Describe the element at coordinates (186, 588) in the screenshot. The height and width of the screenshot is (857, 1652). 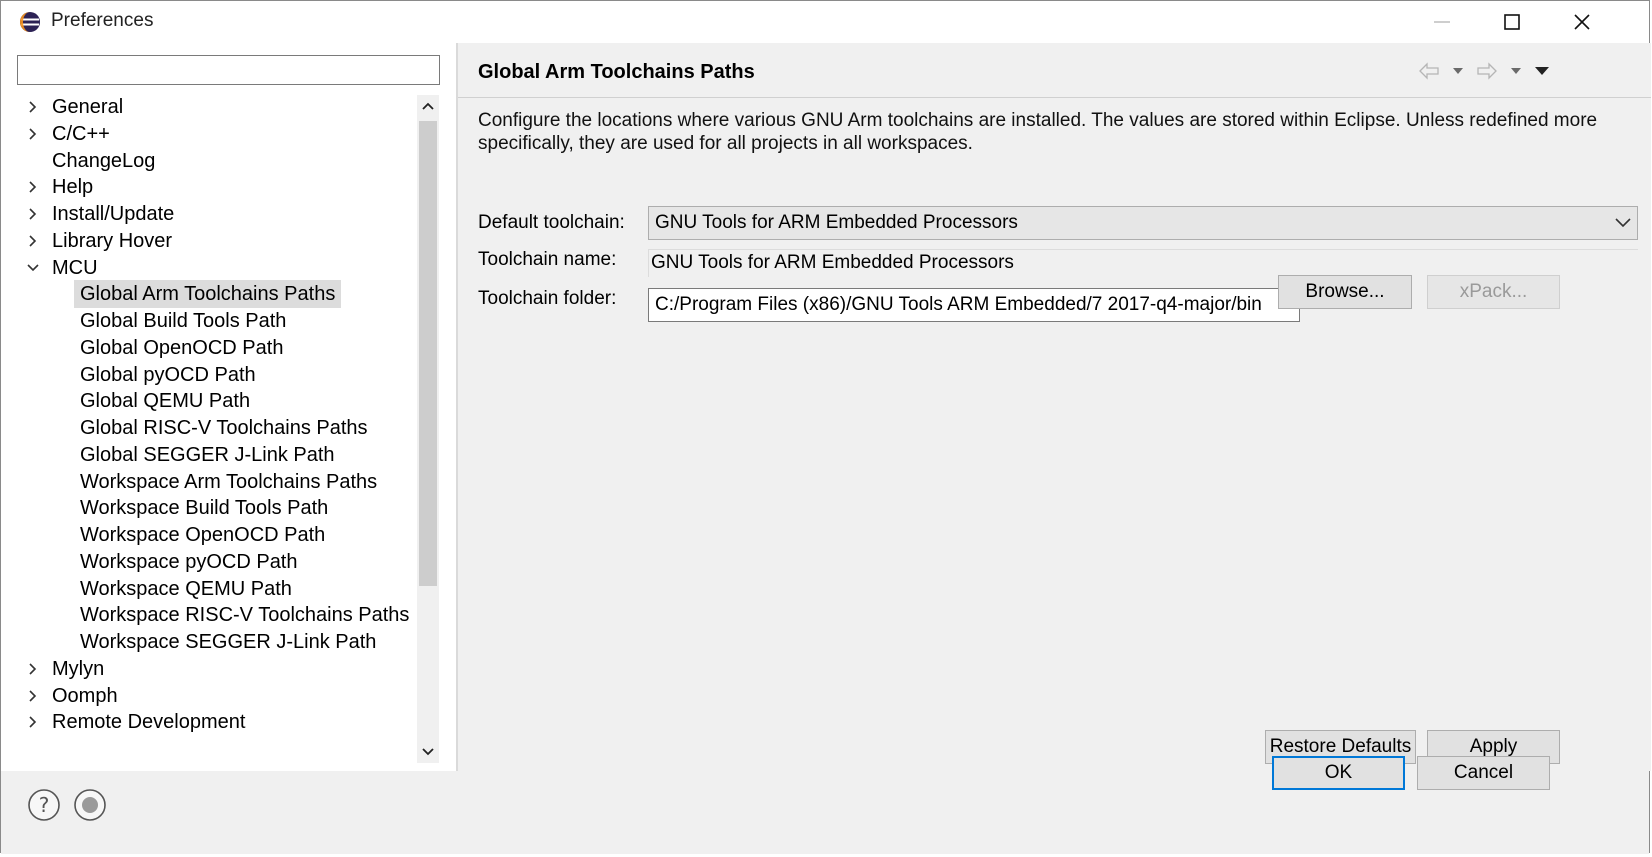
I see `tree-item-label: Workspace QEMU Path` at that location.